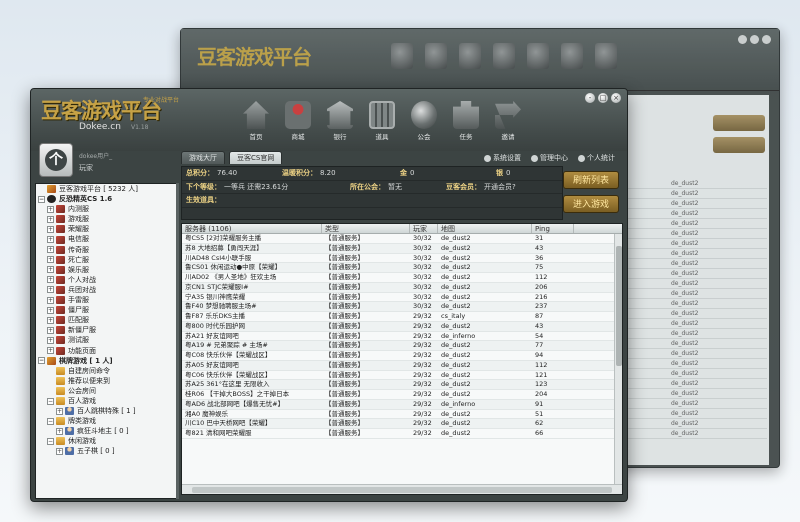 Image resolution: width=800 pixels, height=522 pixels. What do you see at coordinates (590, 98) in the screenshot?
I see `minimize-button: -` at bounding box center [590, 98].